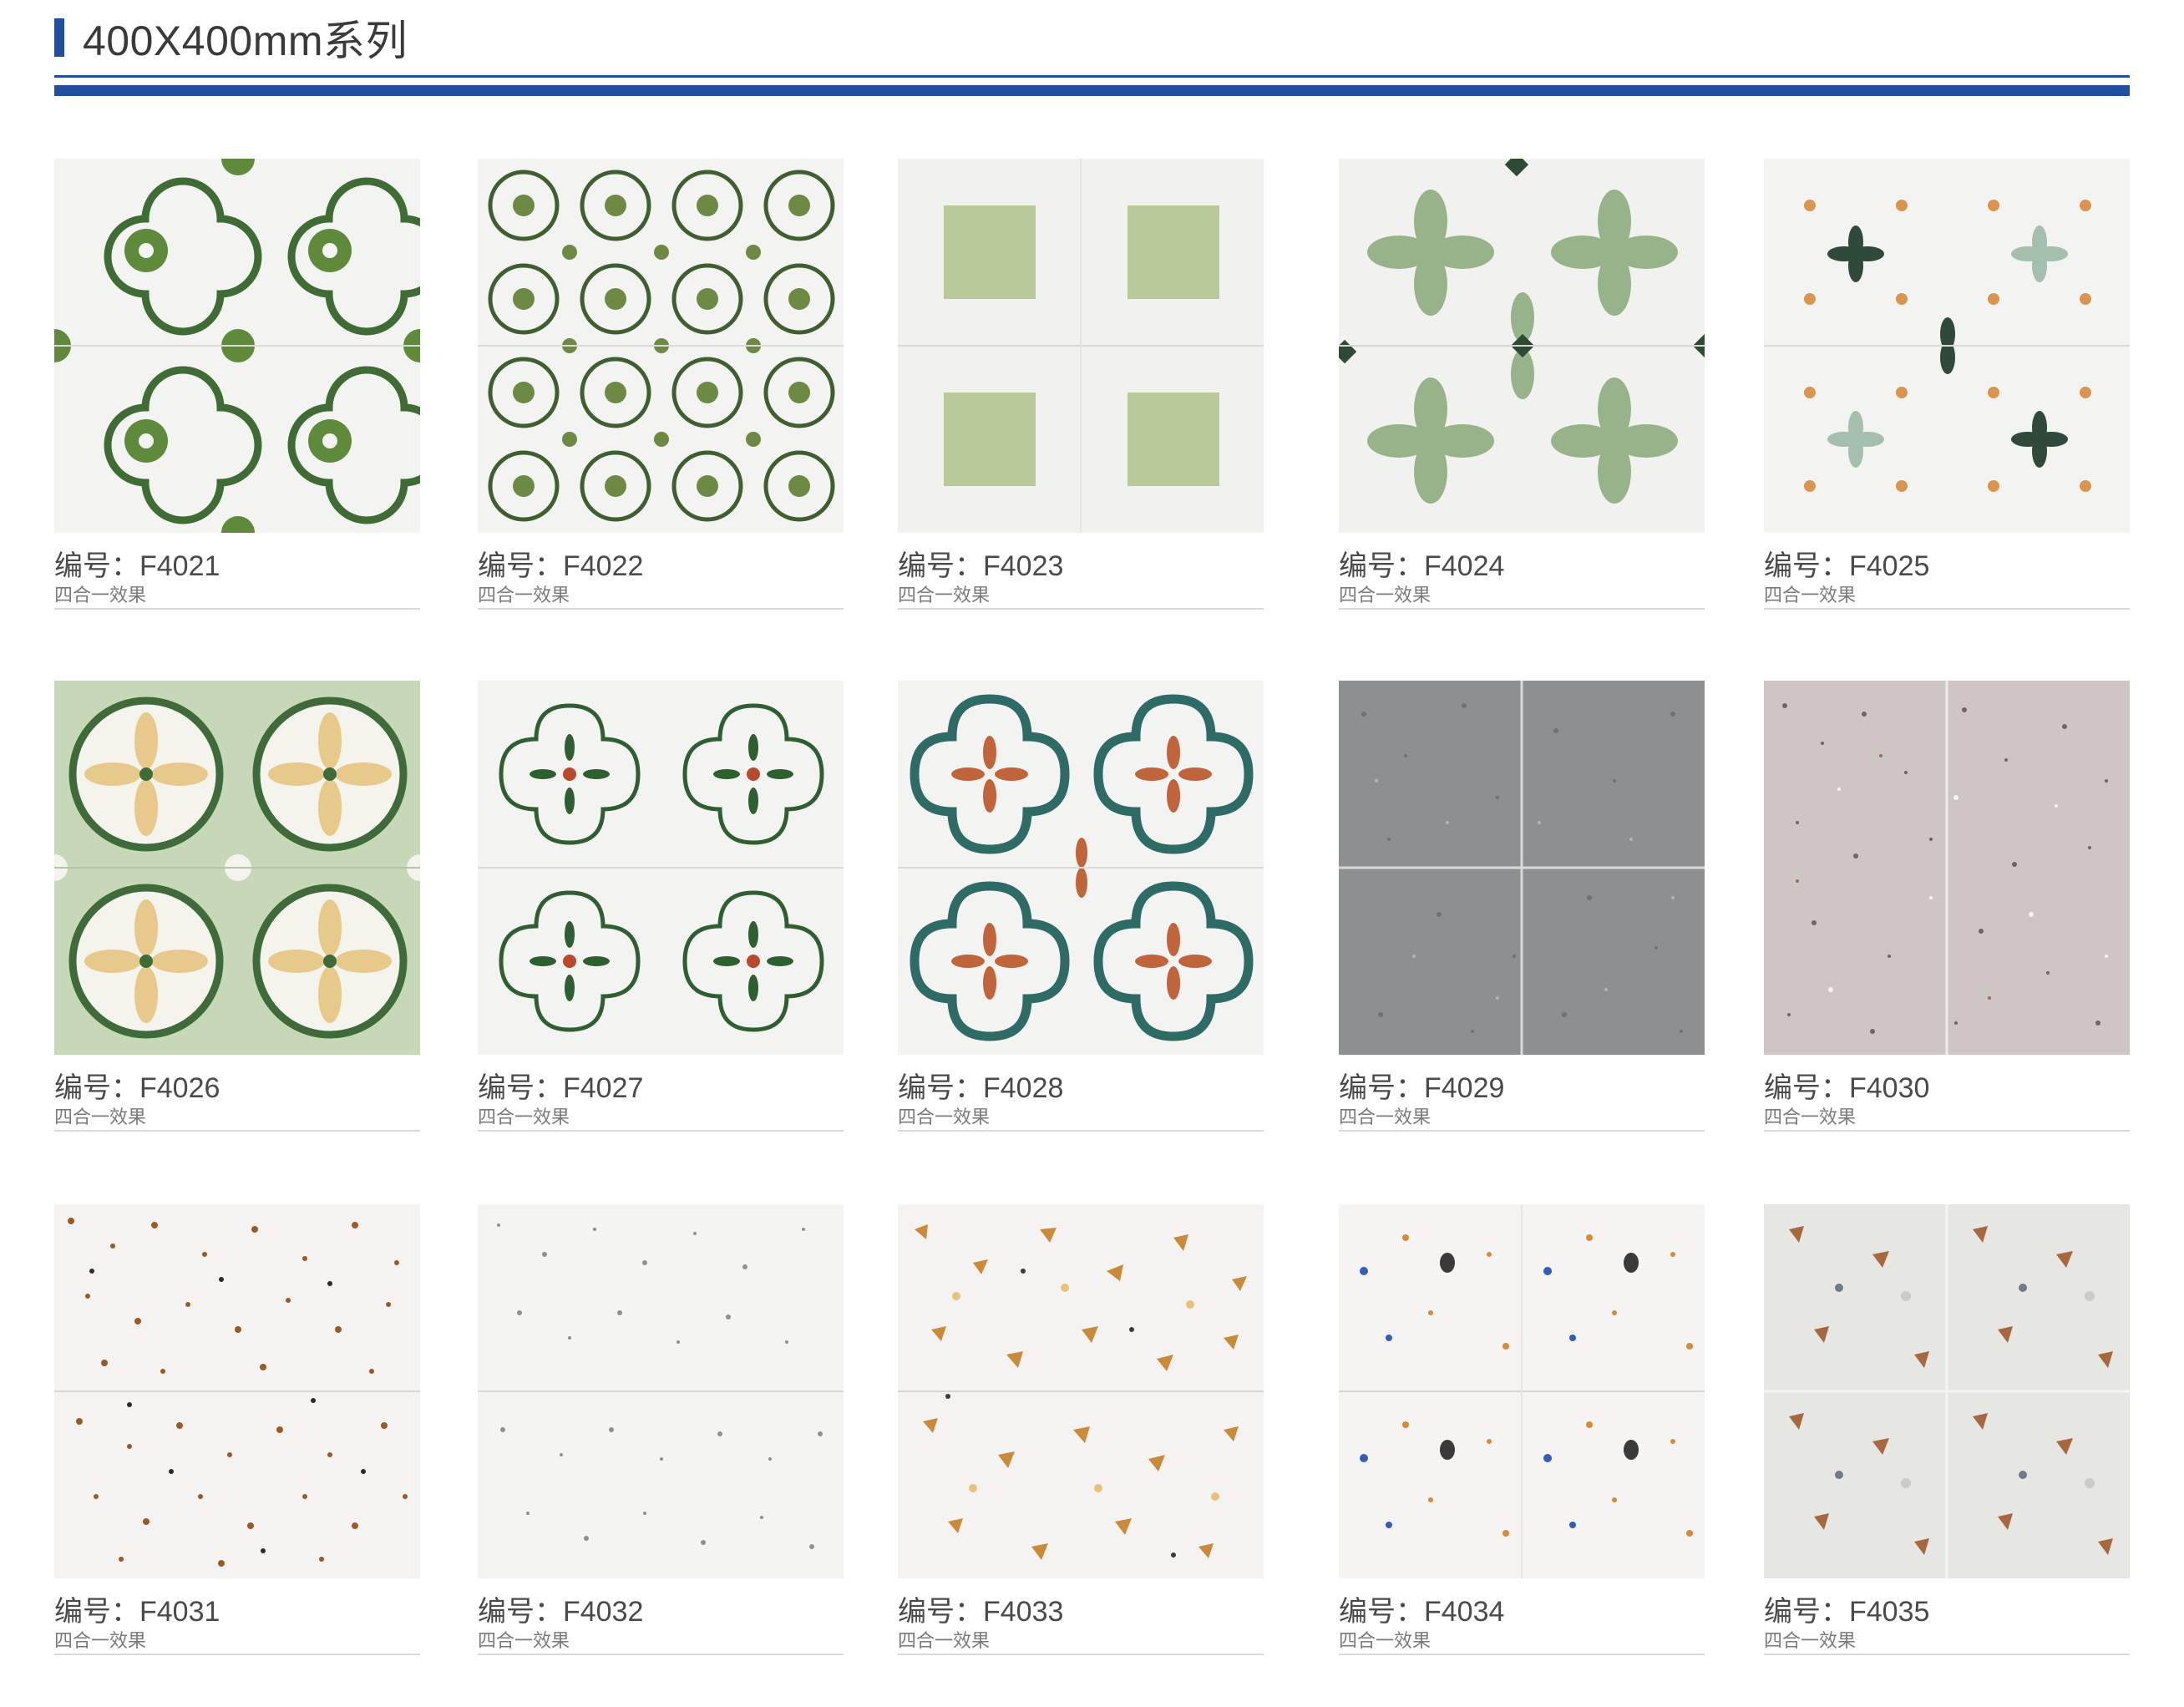 This screenshot has width=2184, height=1707. Describe the element at coordinates (1522, 868) in the screenshot. I see `f4029-tile-icon` at that location.